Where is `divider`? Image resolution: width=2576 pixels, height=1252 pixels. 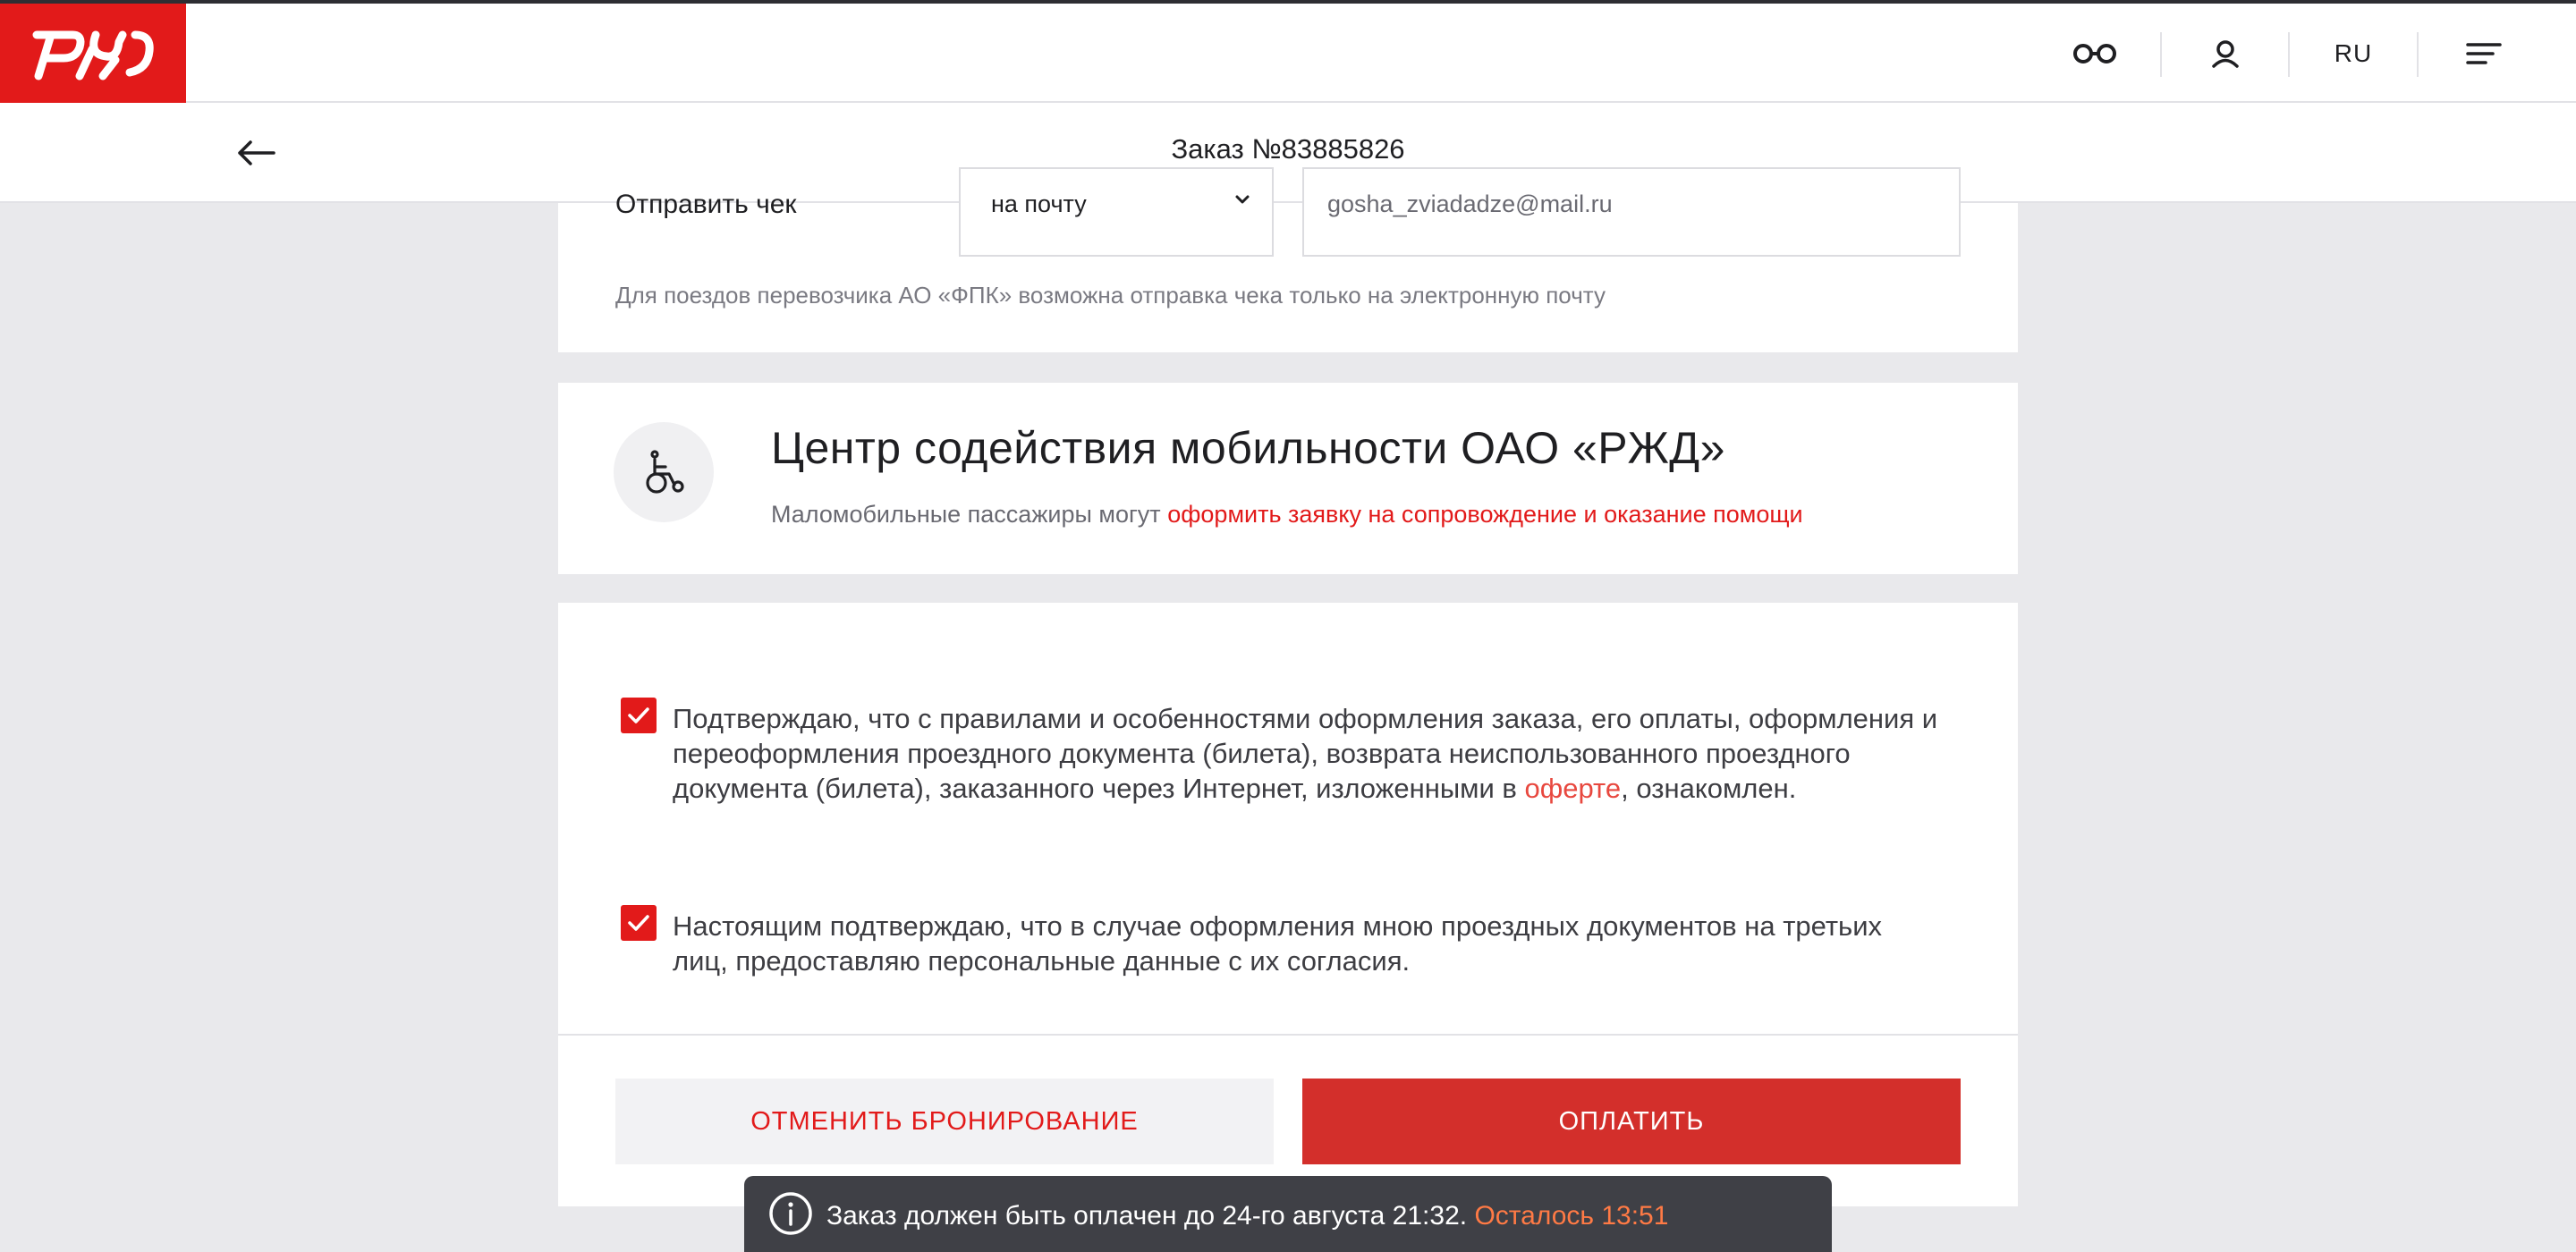
divider is located at coordinates (1288, 1035).